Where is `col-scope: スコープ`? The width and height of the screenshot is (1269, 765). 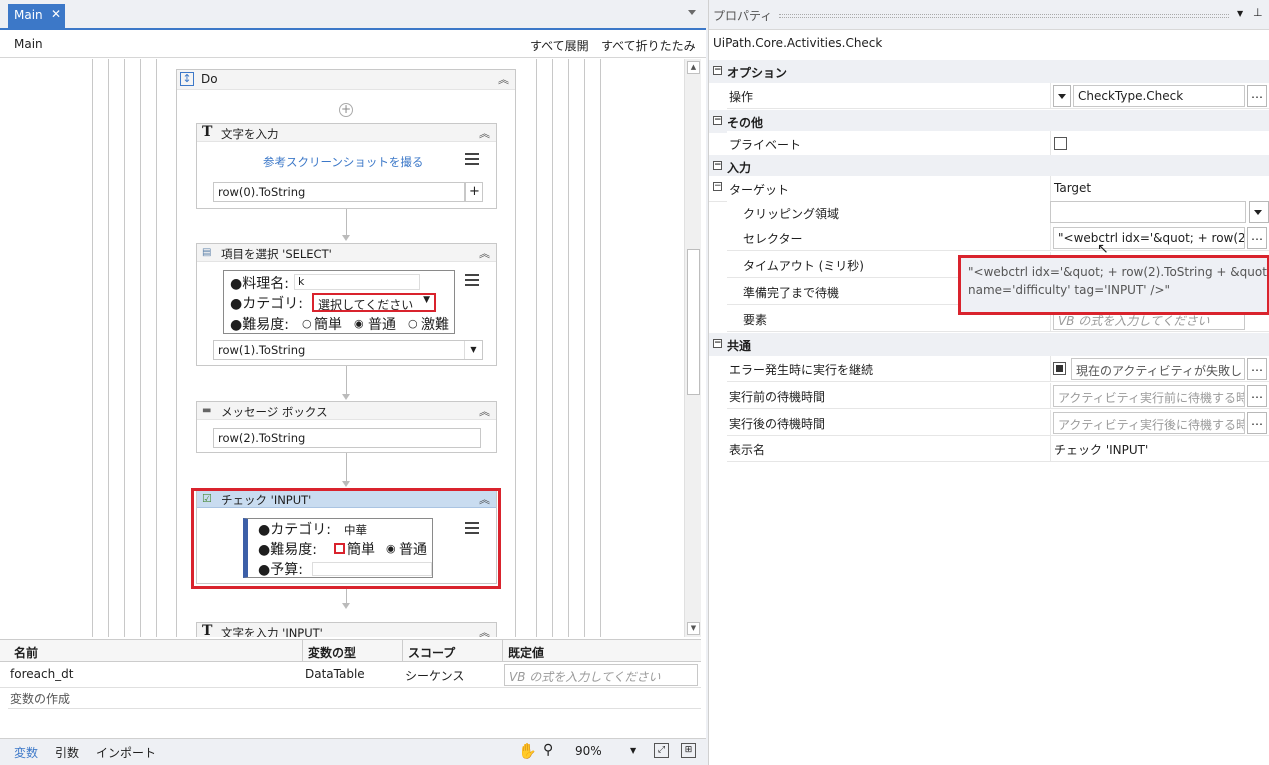
col-scope: スコープ is located at coordinates (431, 652).